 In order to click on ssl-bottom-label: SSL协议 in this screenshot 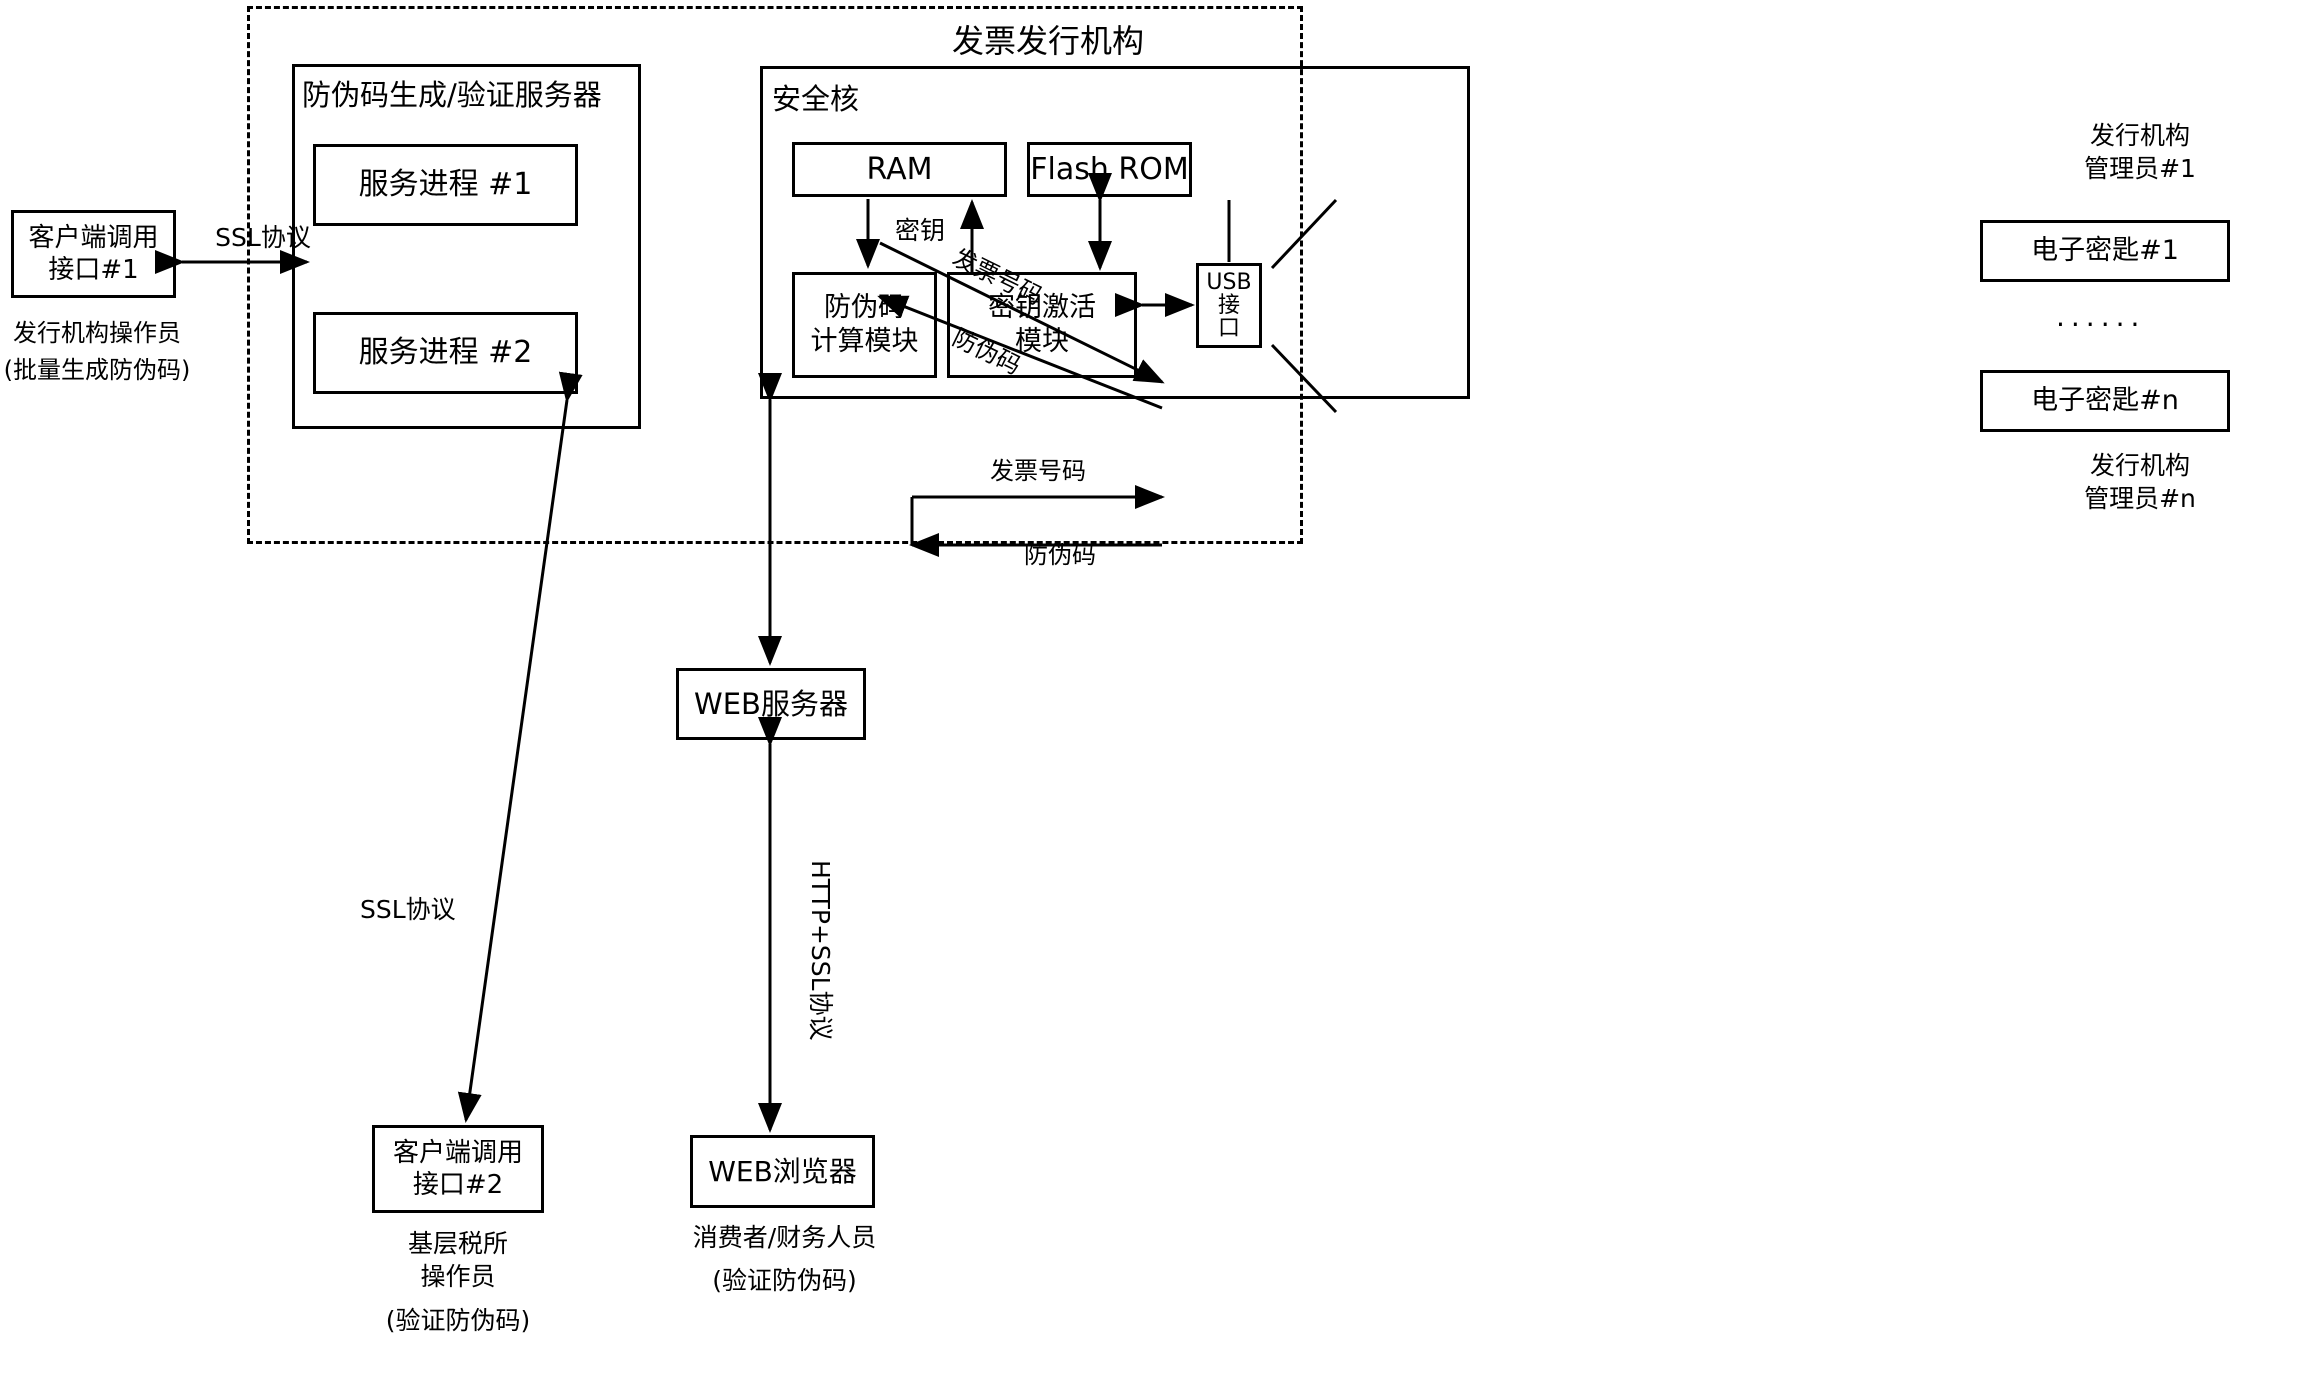, I will do `click(408, 909)`.